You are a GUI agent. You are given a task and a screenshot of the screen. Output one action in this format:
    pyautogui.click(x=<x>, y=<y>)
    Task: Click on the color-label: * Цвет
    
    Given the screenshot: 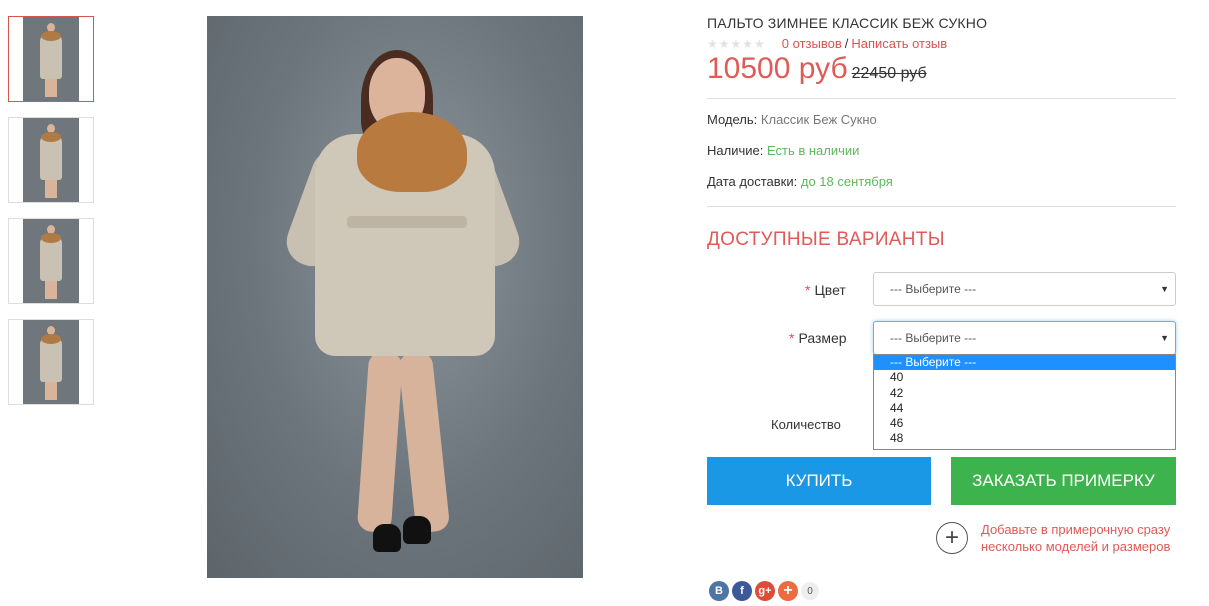 What is the action you would take?
    pyautogui.click(x=825, y=290)
    